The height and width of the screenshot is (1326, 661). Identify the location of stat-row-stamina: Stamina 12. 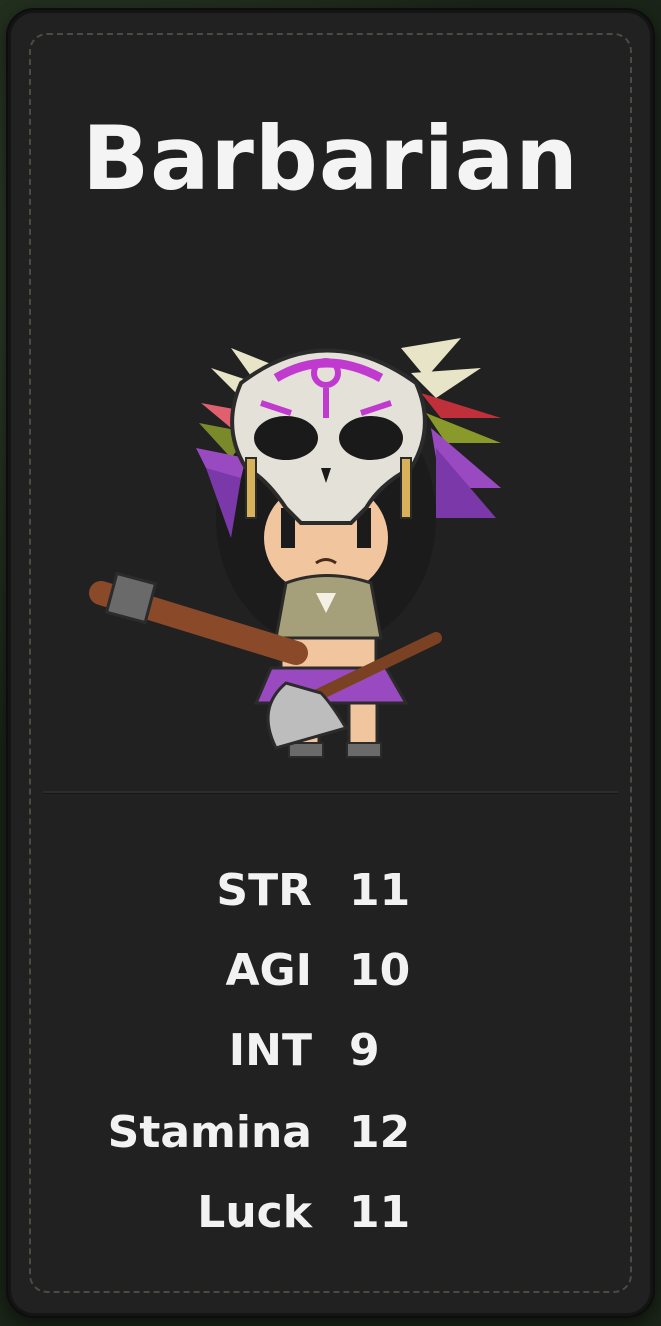
(330, 1137).